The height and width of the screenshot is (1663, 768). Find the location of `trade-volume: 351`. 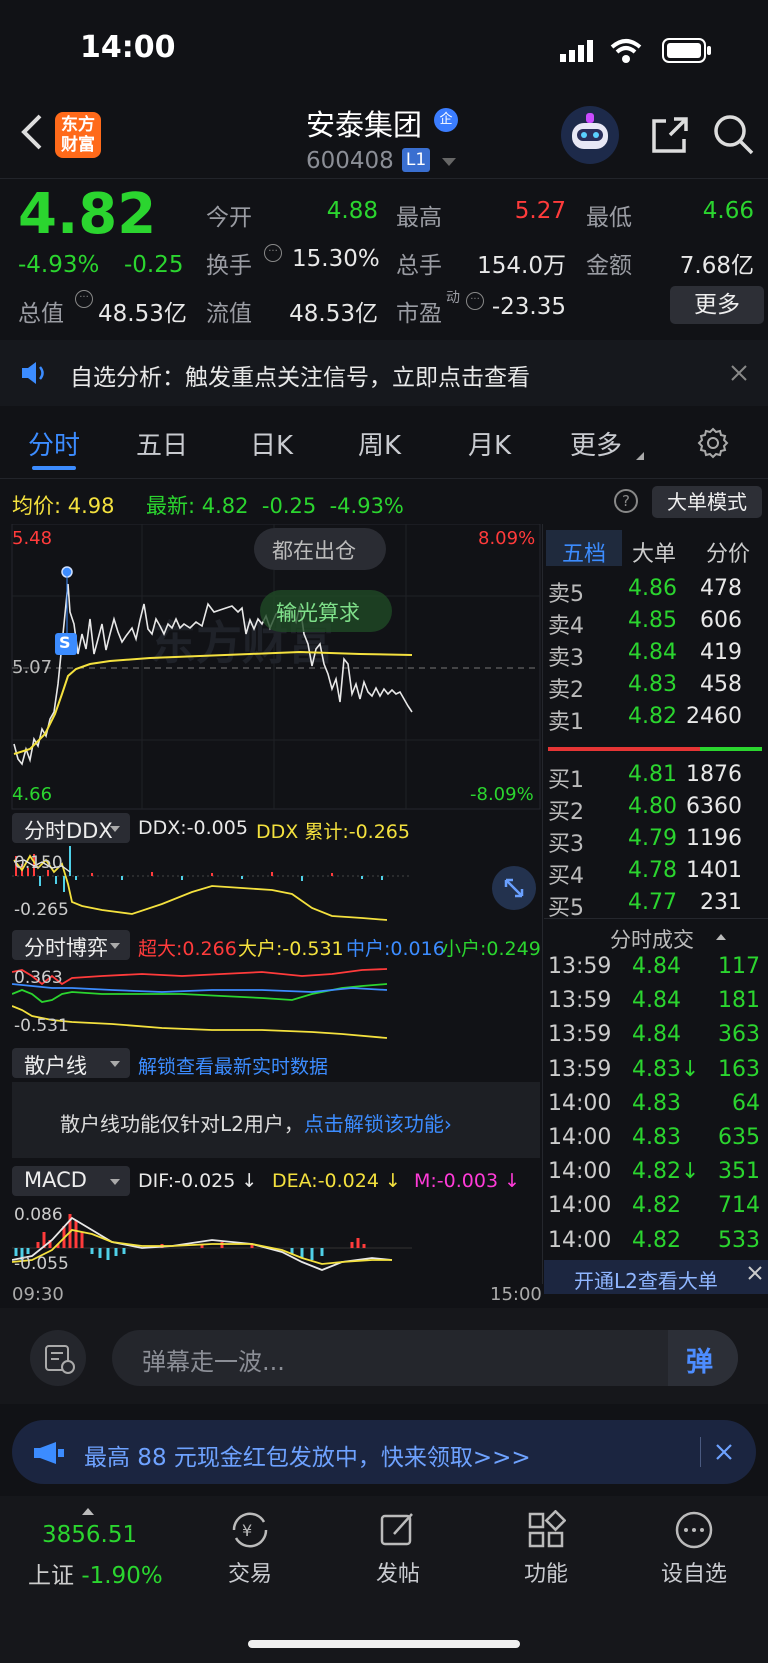

trade-volume: 351 is located at coordinates (739, 1172).